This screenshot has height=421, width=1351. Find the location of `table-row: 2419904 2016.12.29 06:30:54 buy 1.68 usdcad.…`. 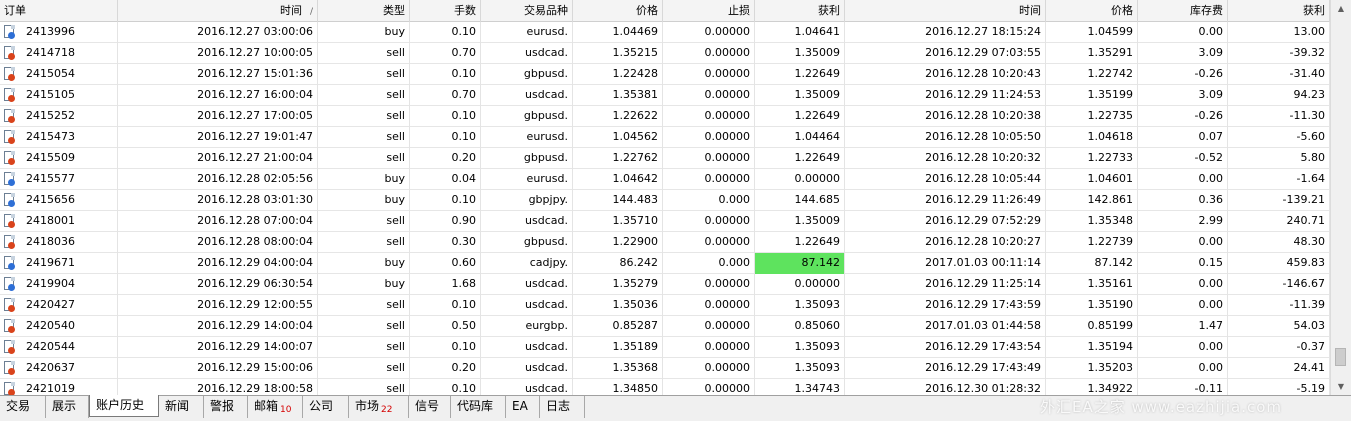

table-row: 2419904 2016.12.29 06:30:54 buy 1.68 usdcad.… is located at coordinates (665, 284).